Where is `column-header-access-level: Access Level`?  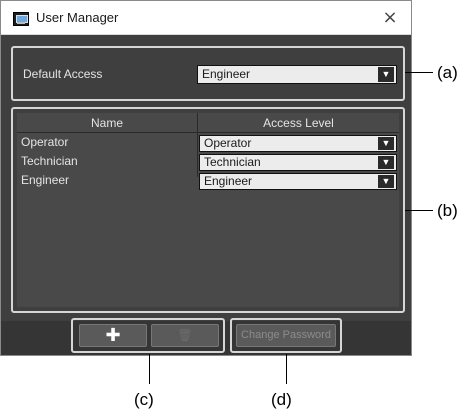 column-header-access-level: Access Level is located at coordinates (298, 123).